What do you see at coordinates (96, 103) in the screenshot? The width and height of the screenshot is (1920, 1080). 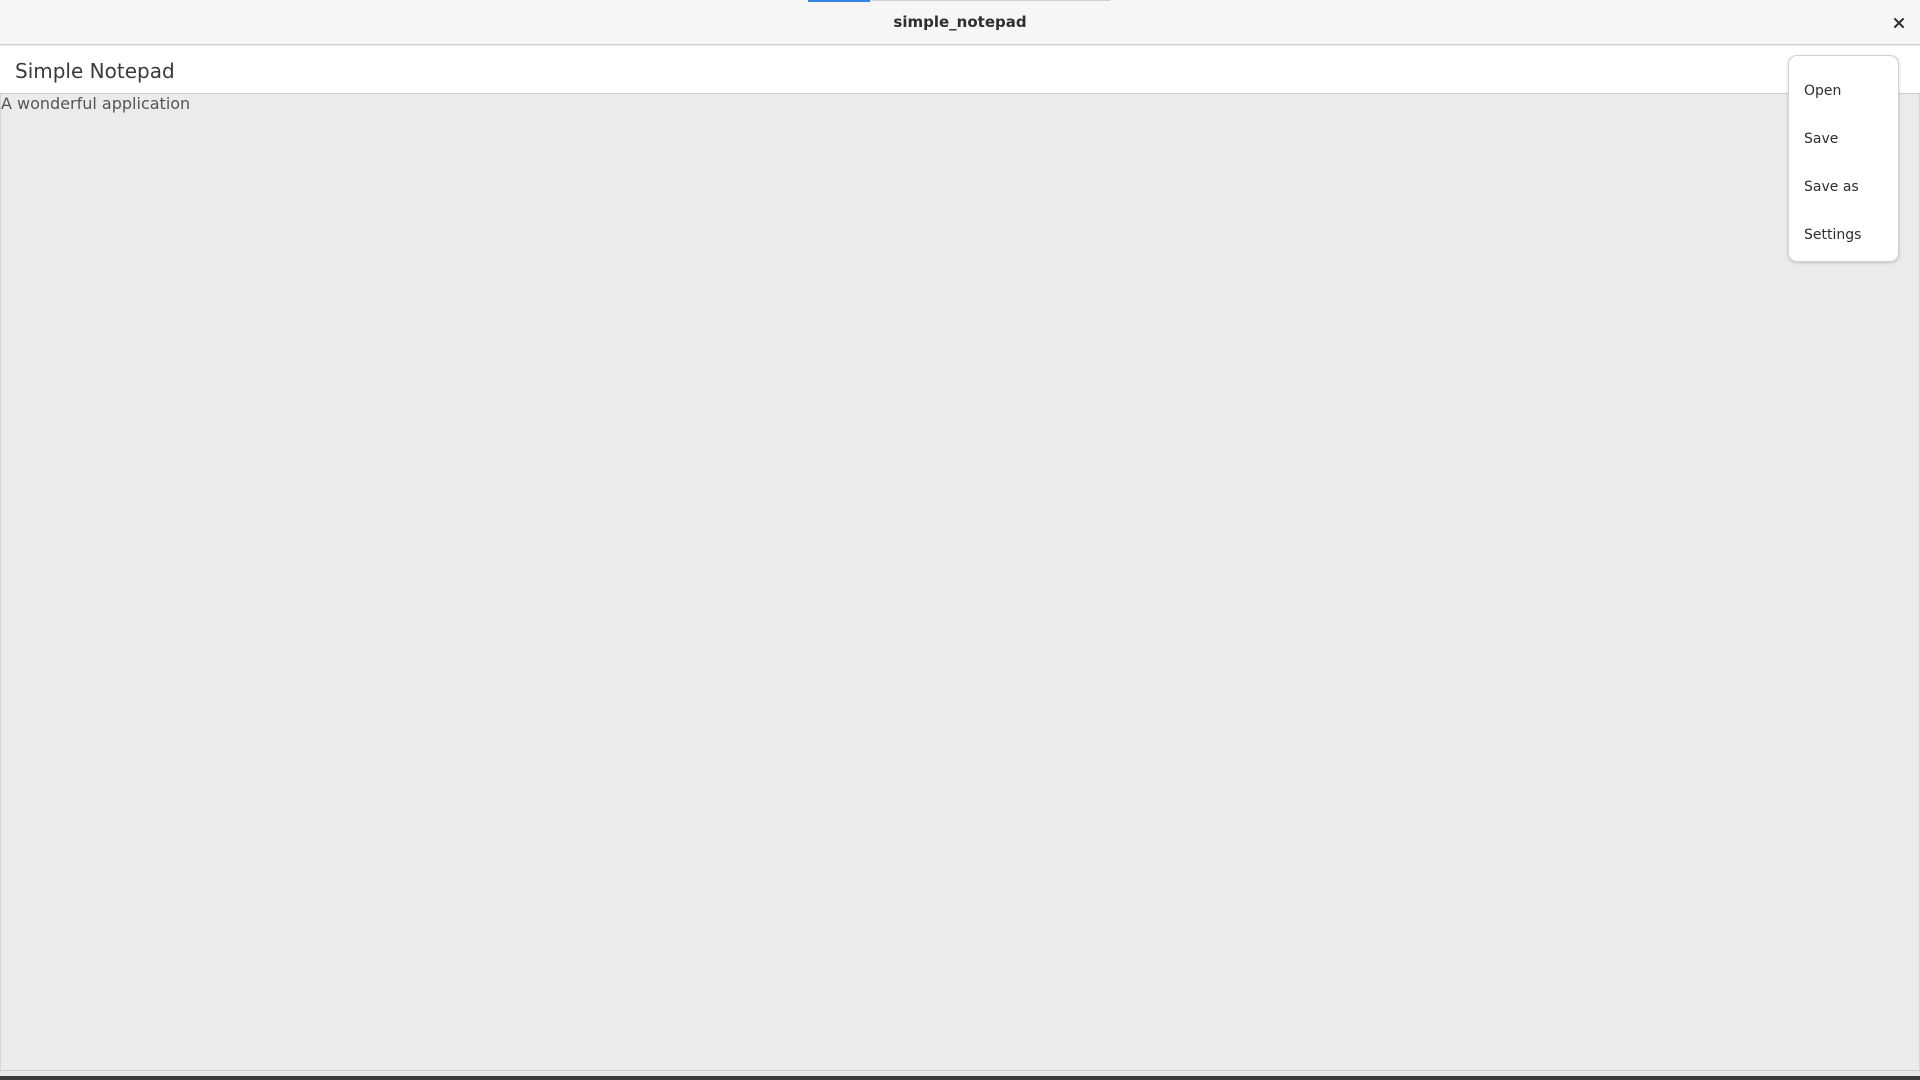 I see `app-subtitle: A wonderful application` at bounding box center [96, 103].